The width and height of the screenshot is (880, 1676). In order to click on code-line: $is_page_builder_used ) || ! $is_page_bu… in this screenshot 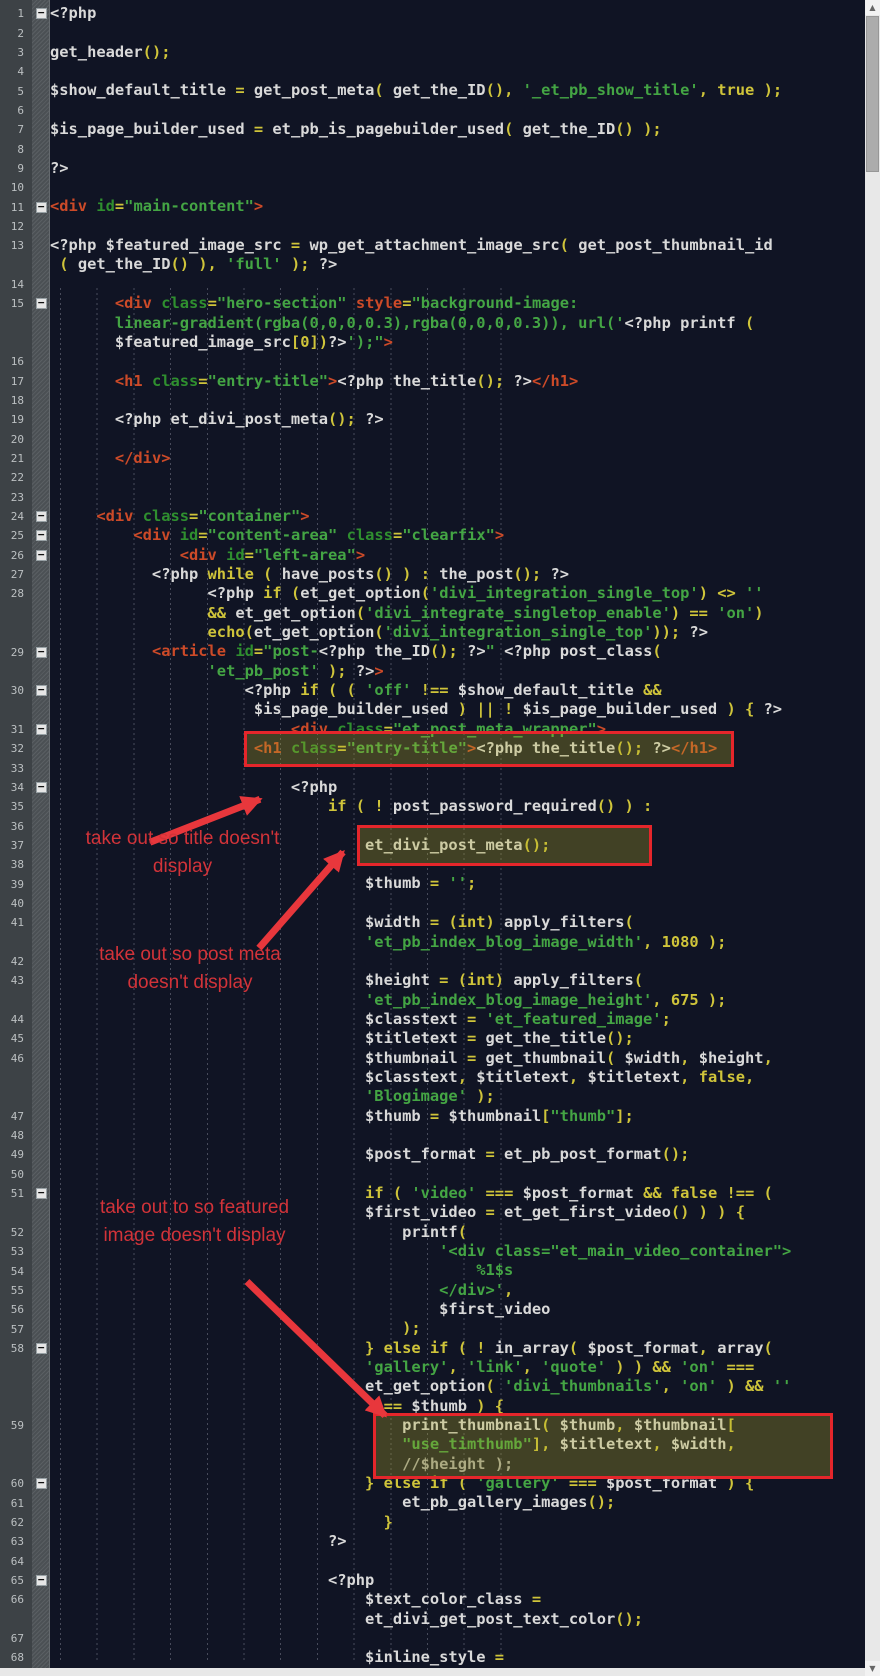, I will do `click(465, 709)`.